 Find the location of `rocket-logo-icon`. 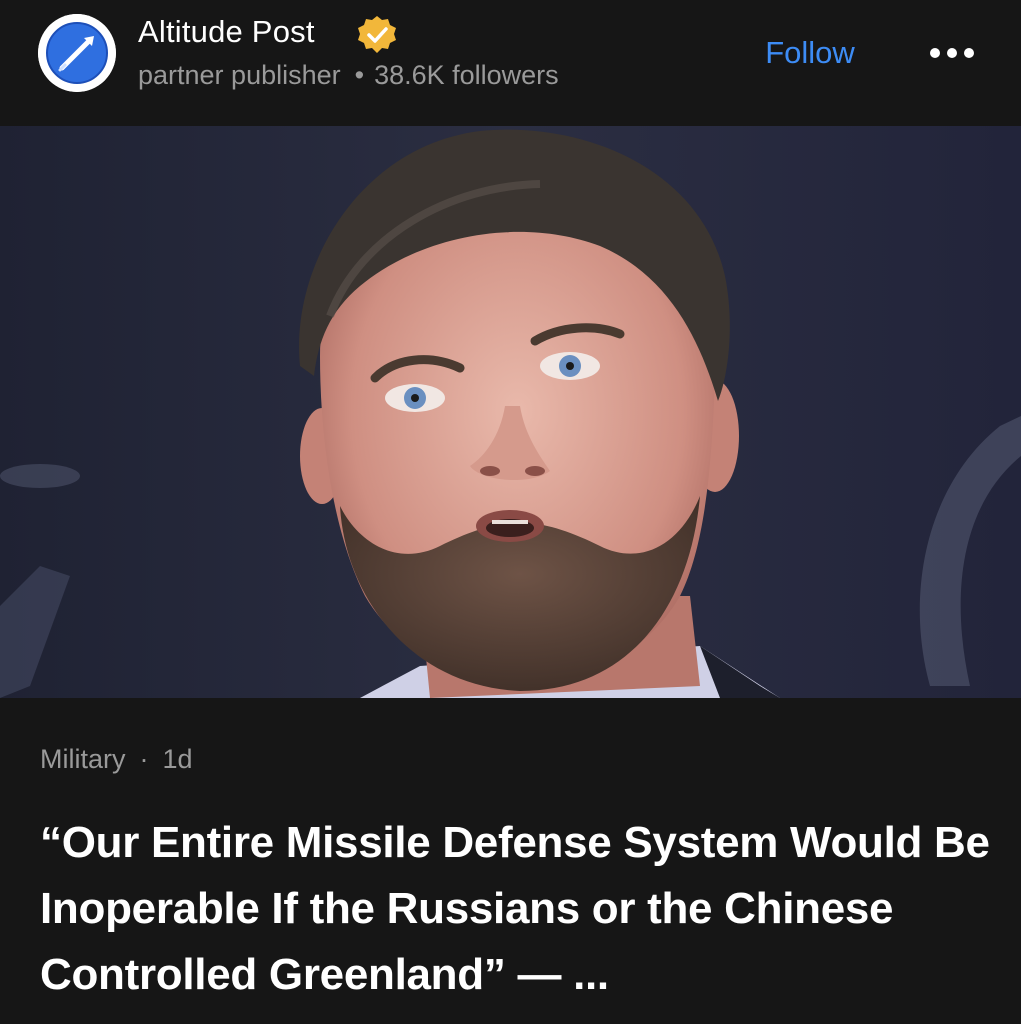

rocket-logo-icon is located at coordinates (77, 53).